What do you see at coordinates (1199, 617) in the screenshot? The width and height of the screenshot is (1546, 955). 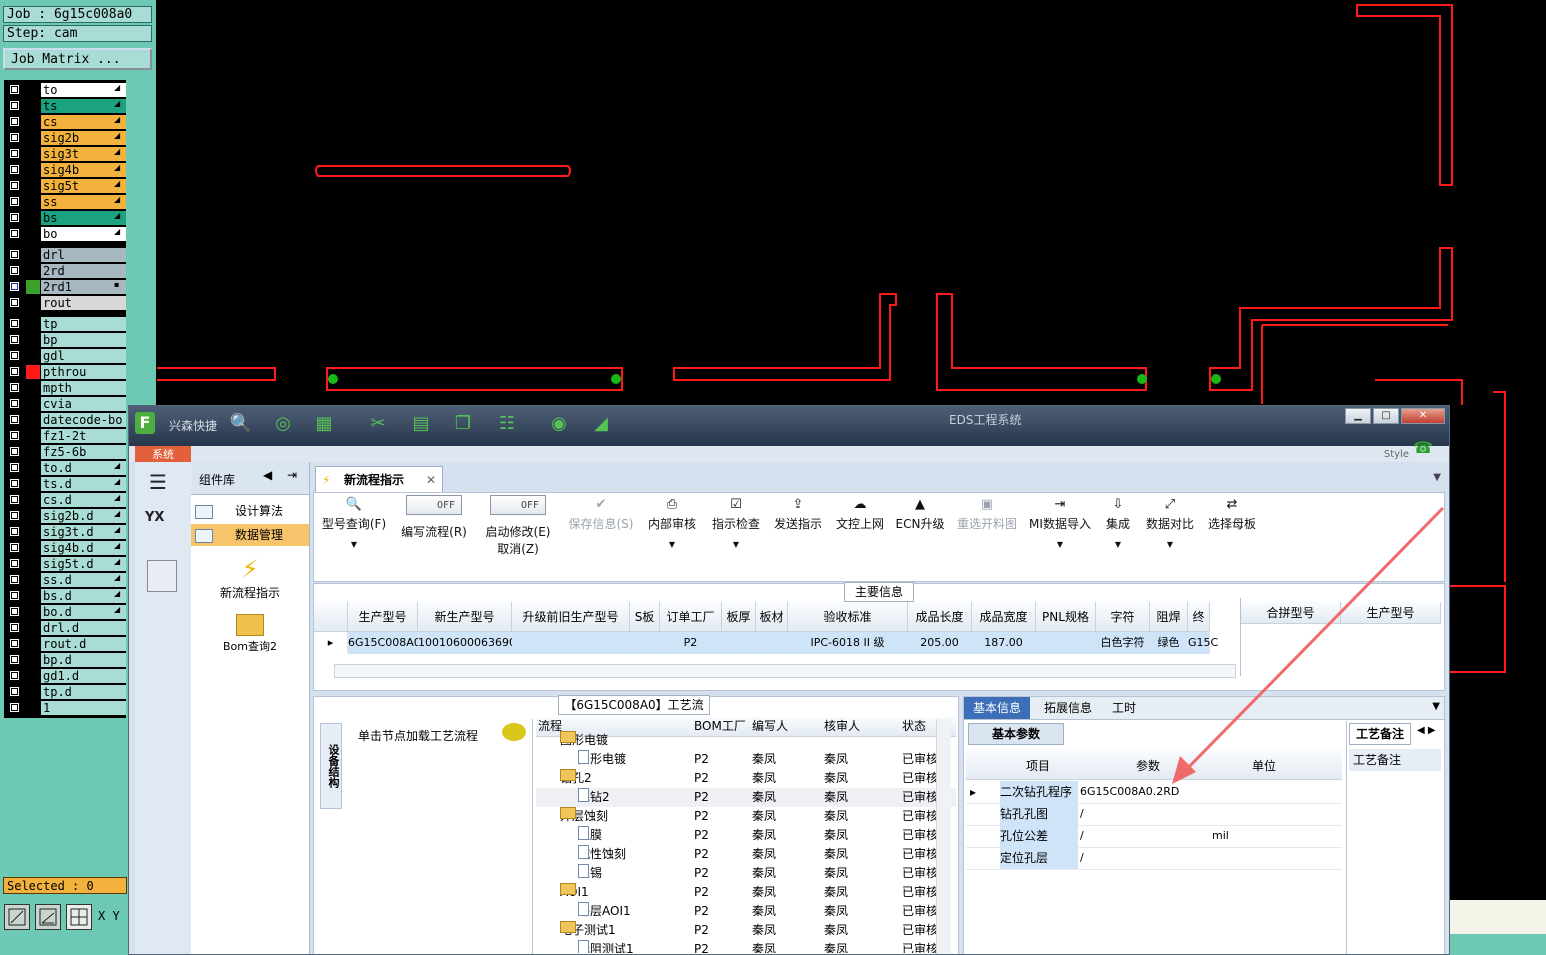 I see `column-header: 终` at bounding box center [1199, 617].